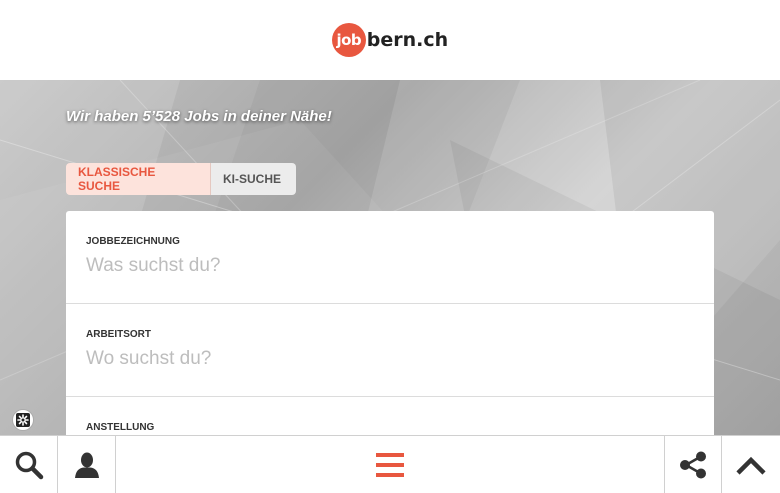 The width and height of the screenshot is (780, 493). I want to click on search-button, so click(29, 464).